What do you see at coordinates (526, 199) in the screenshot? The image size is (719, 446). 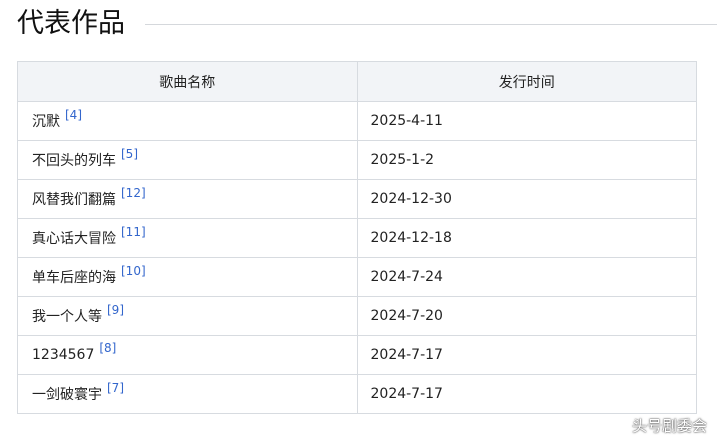 I see `release-date-cell: 2024-12-30` at bounding box center [526, 199].